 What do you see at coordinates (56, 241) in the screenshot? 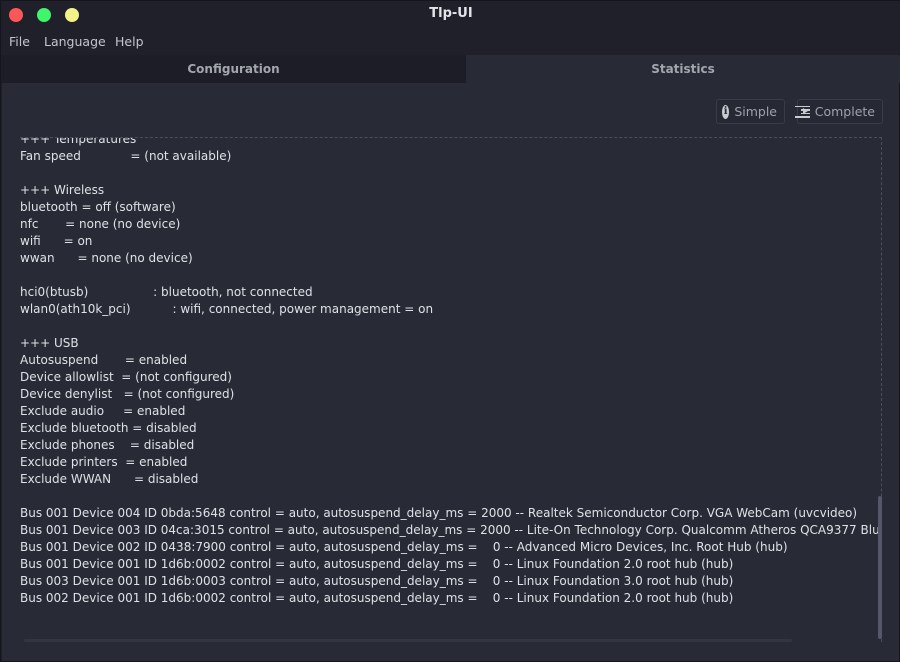
I see `output-line: wifi = on` at bounding box center [56, 241].